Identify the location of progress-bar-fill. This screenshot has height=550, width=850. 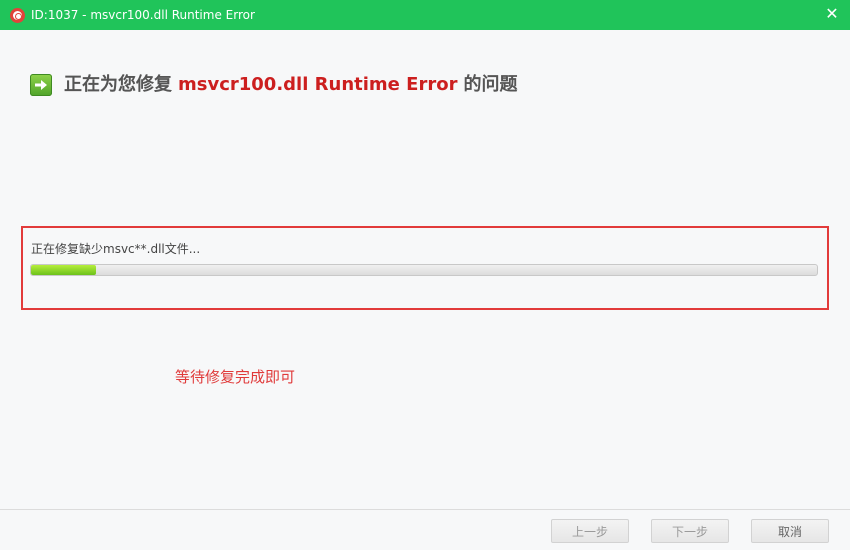
(64, 270).